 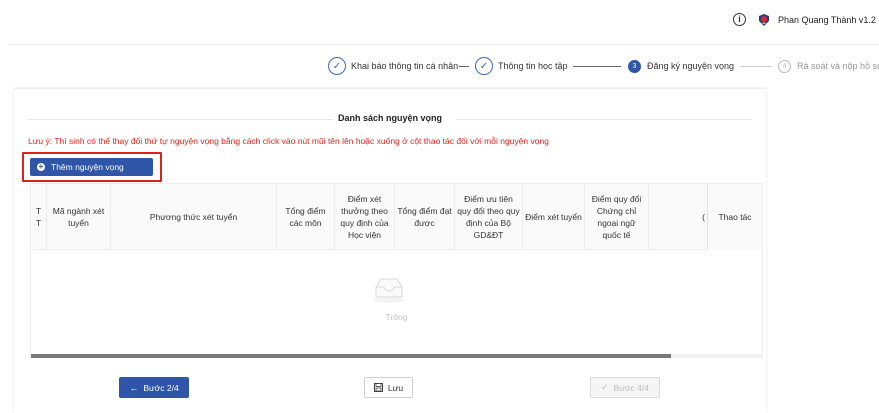 I want to click on step-register-wishes: 3 Đăng ký nguyện vọng, so click(x=681, y=66).